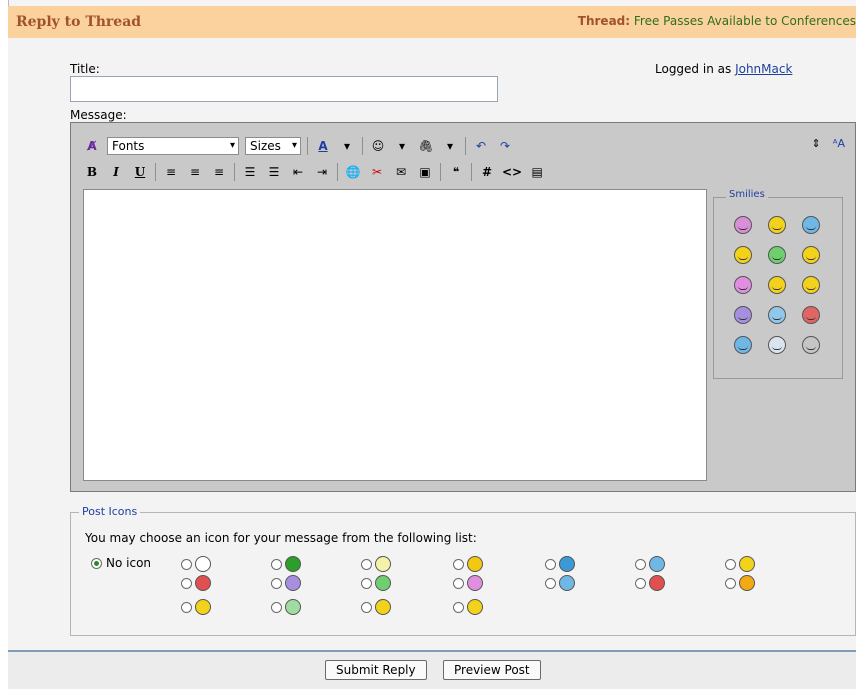 This screenshot has width=856, height=689. Describe the element at coordinates (763, 69) in the screenshot. I see `username-link: JohnMack` at that location.